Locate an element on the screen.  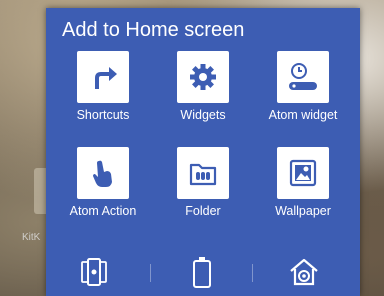
shortcuts-label: Shortcuts is located at coordinates (103, 115).